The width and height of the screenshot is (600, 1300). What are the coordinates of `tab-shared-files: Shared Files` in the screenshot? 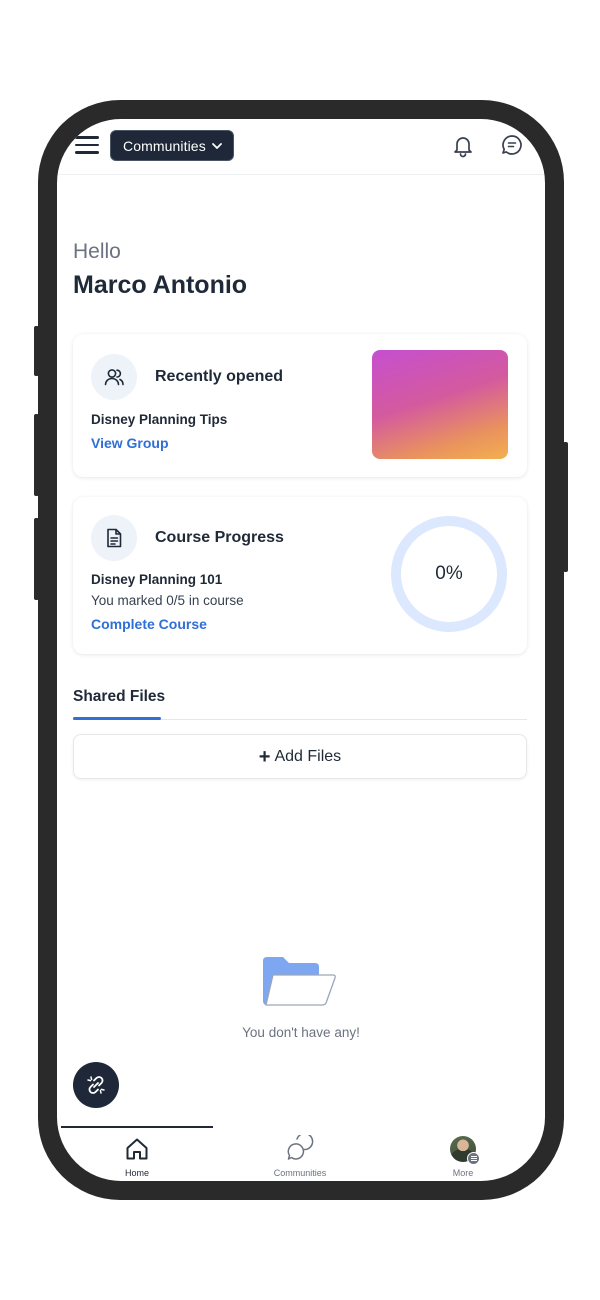 It's located at (119, 697).